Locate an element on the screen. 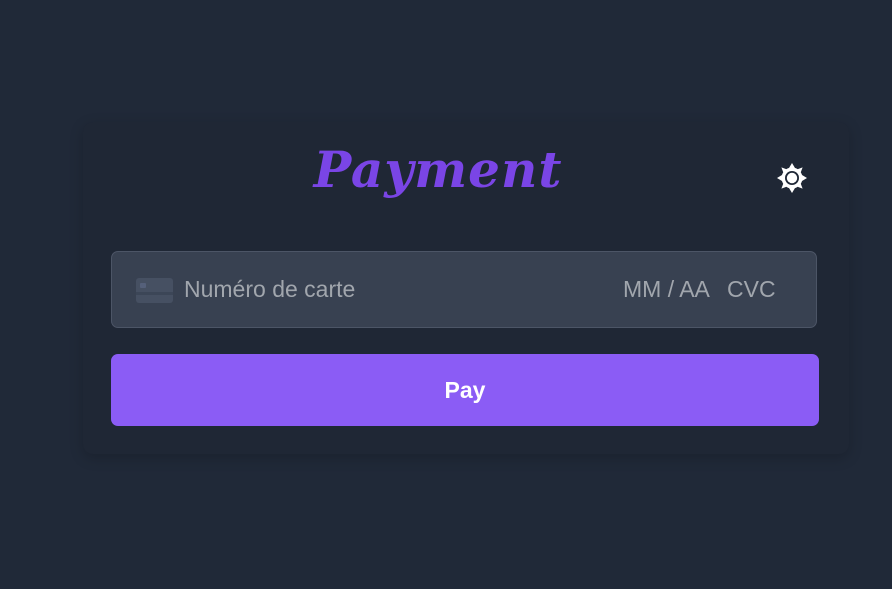 The image size is (892, 589). theme-toggle-button is located at coordinates (792, 178).